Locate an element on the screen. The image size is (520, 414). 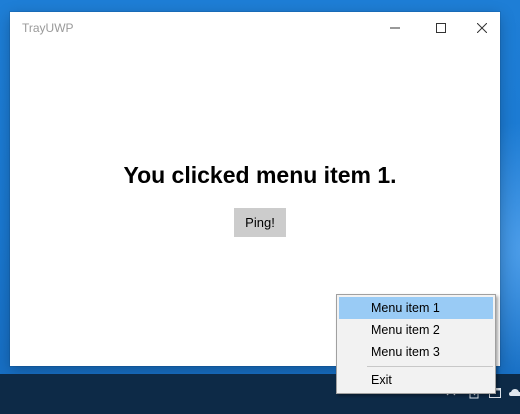
menu-item-exit: Exit is located at coordinates (416, 380).